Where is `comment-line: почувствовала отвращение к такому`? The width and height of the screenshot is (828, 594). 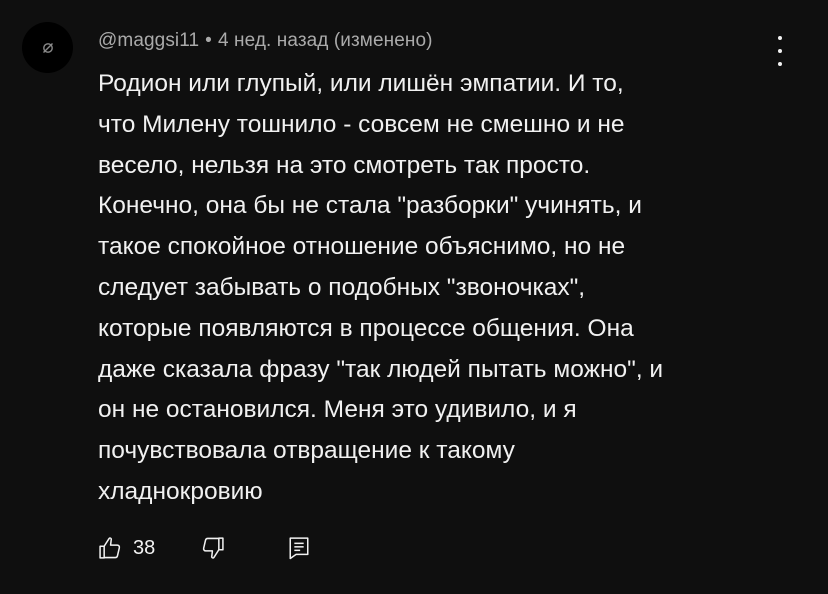
comment-line: почувствовала отвращение к такому is located at coordinates (306, 451).